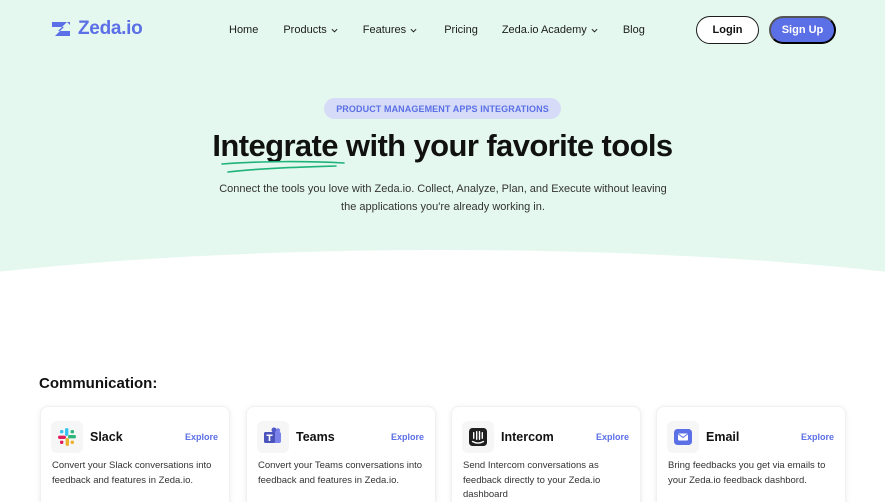  What do you see at coordinates (723, 437) in the screenshot?
I see `card-title: Email` at bounding box center [723, 437].